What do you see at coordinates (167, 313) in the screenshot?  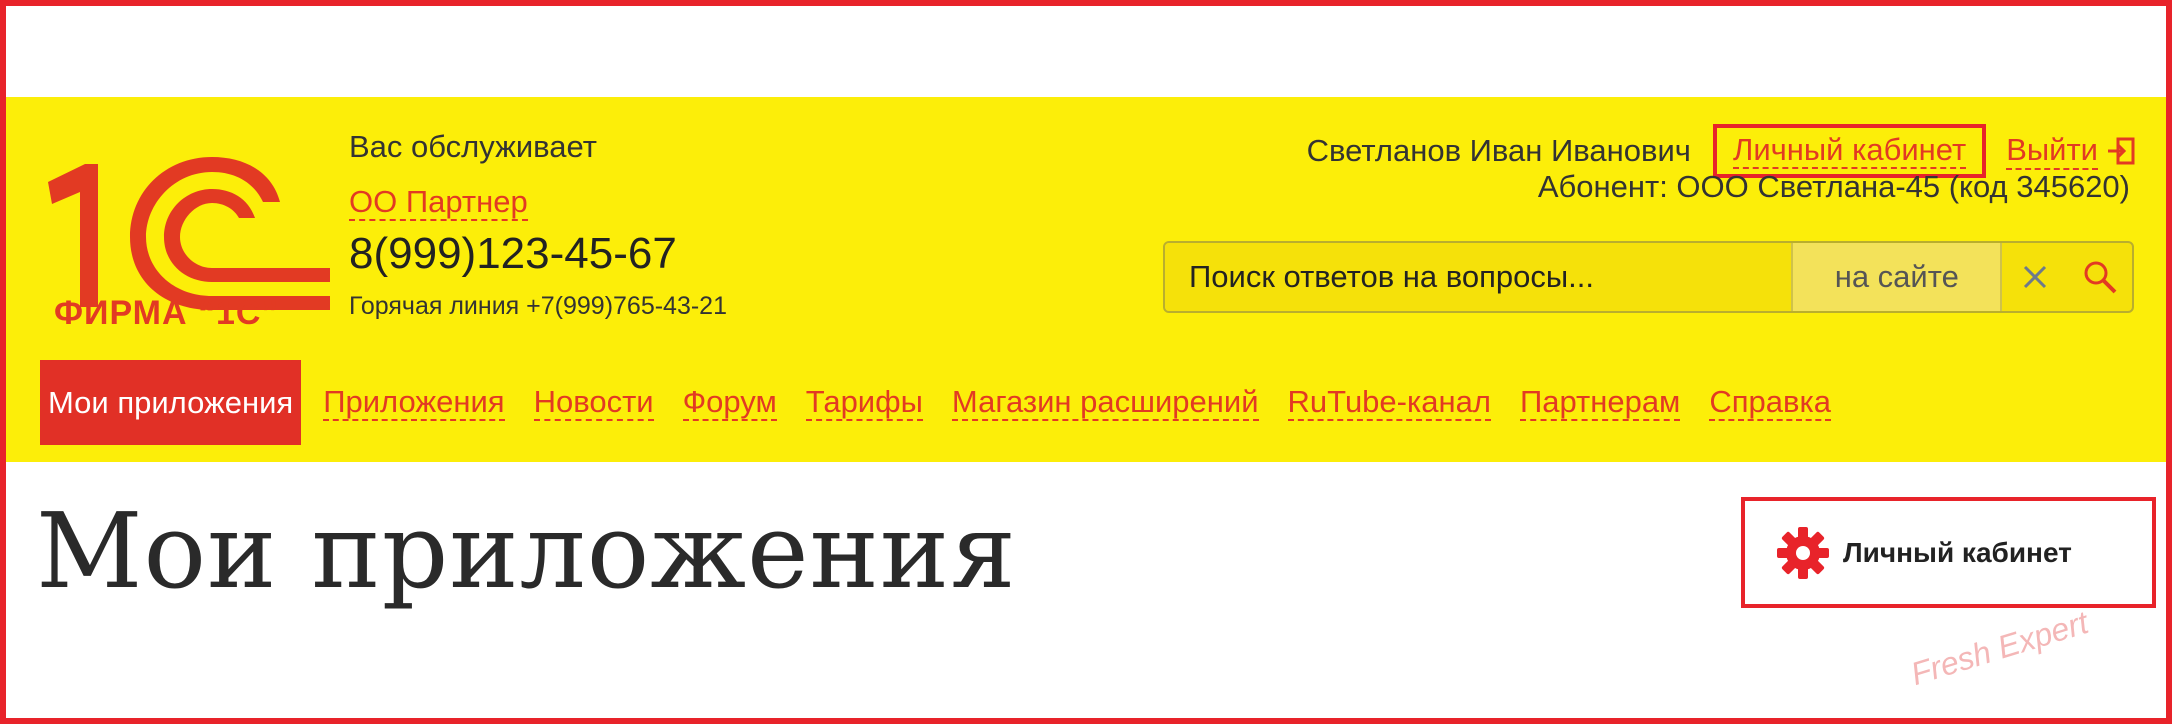 I see `logo-text: ФИРМА “1С”` at bounding box center [167, 313].